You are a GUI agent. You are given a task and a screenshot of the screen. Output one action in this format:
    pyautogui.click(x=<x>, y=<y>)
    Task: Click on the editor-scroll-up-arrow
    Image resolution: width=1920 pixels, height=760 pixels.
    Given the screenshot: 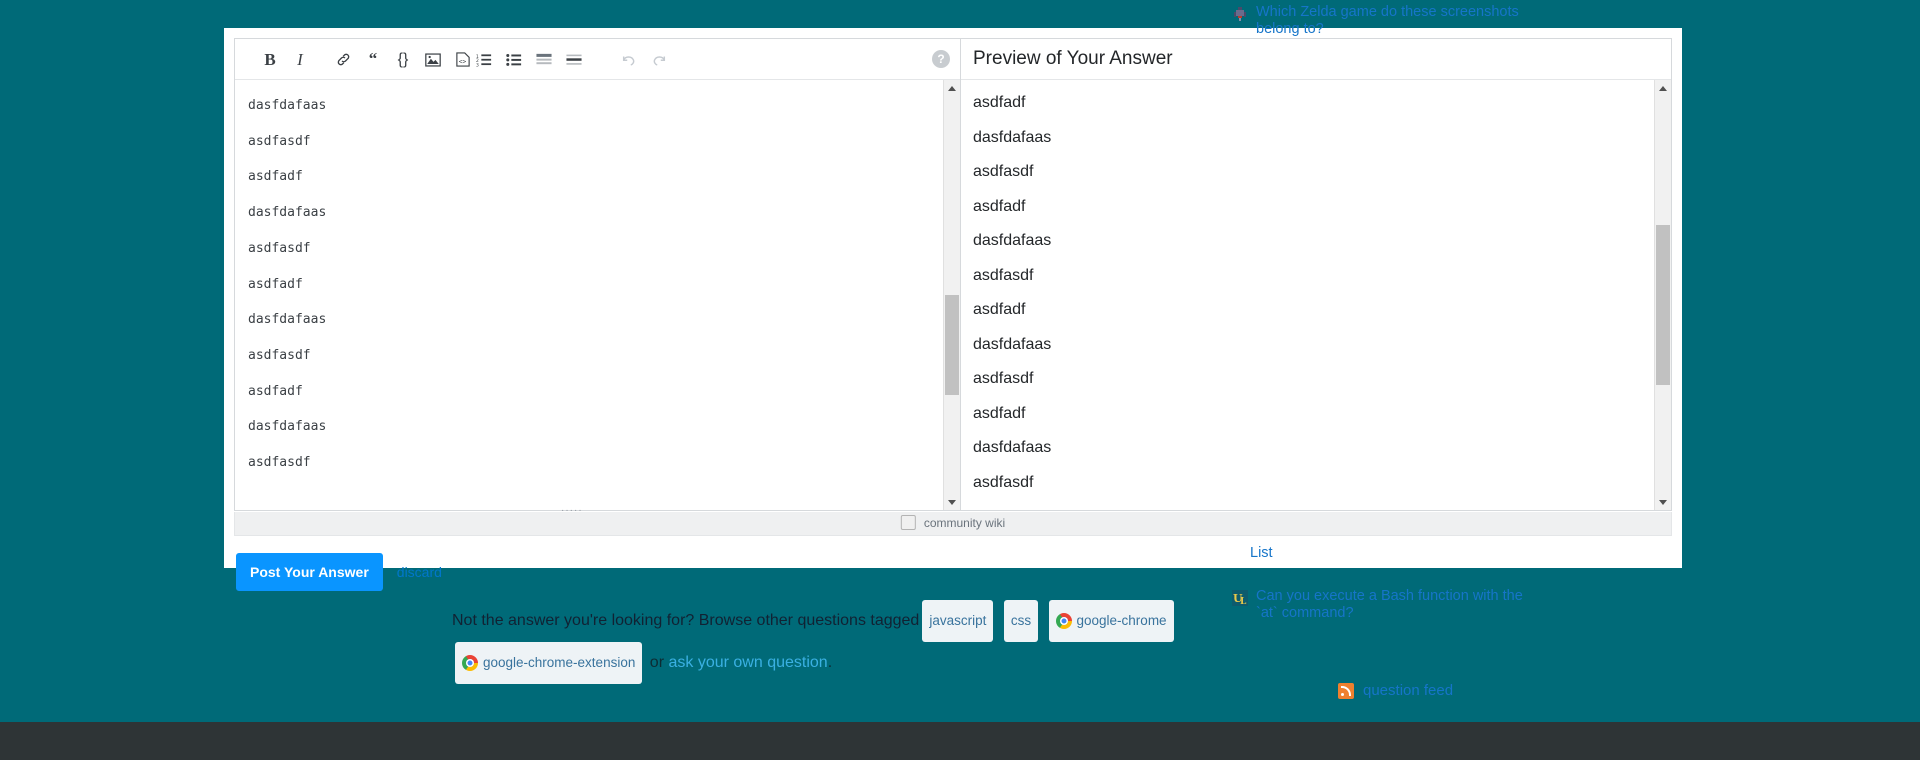 What is the action you would take?
    pyautogui.click(x=952, y=88)
    